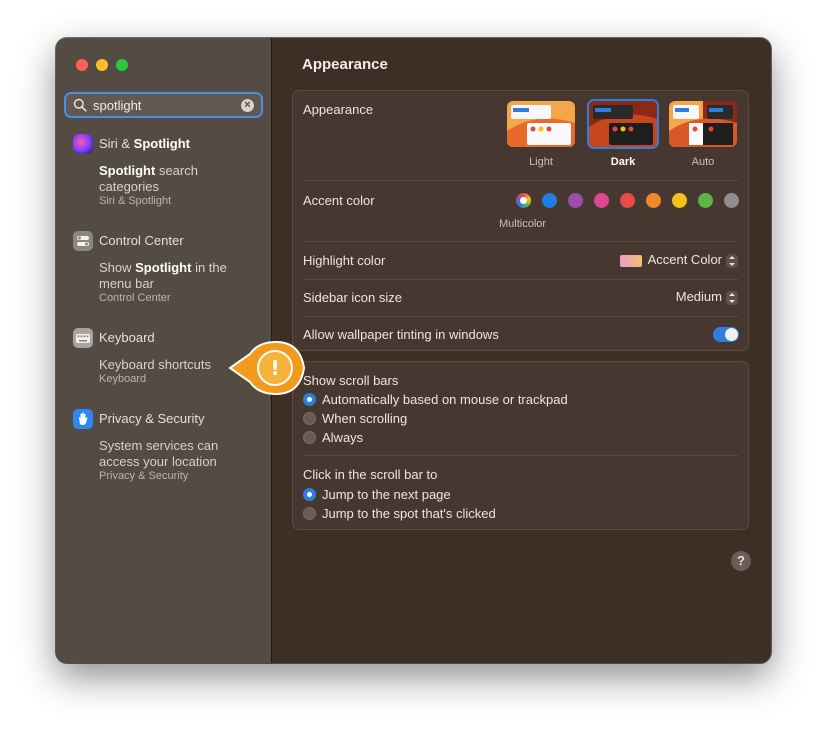  Describe the element at coordinates (174, 179) in the screenshot. I see `search-result-spotlight-categories: Spotlight search categories` at that location.